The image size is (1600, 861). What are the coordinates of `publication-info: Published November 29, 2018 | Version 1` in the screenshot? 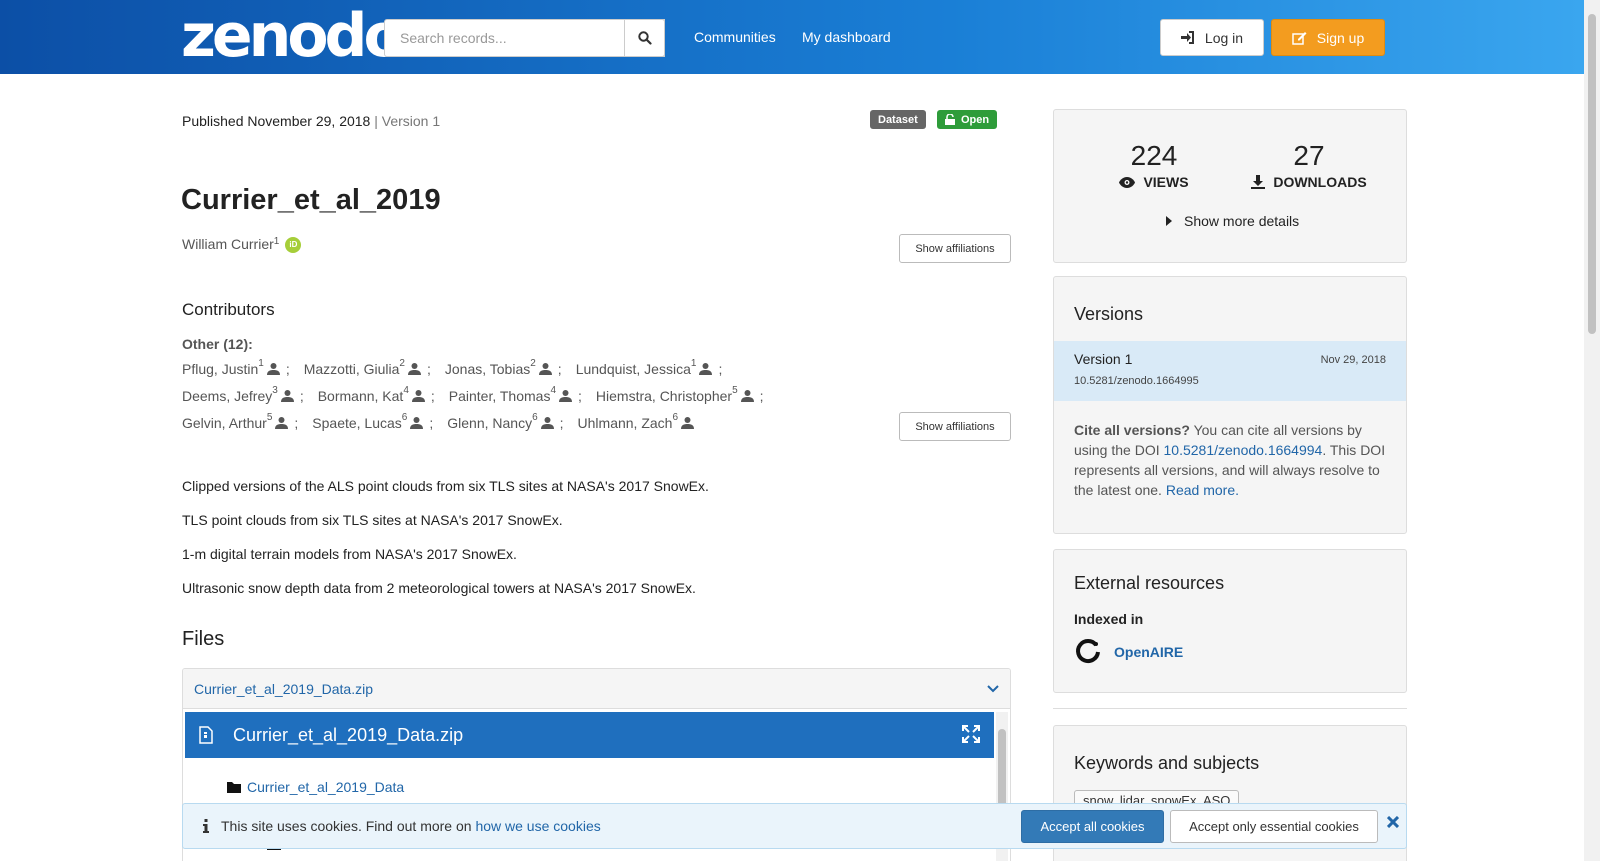 It's located at (311, 121).